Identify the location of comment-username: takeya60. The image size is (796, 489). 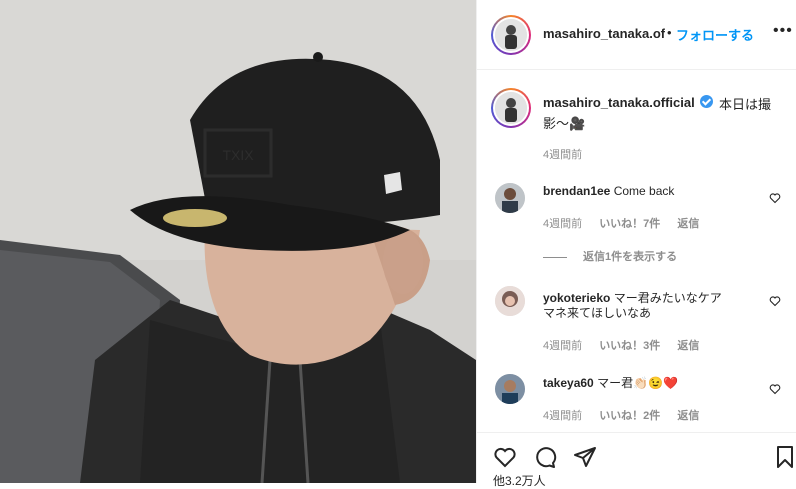
(568, 383).